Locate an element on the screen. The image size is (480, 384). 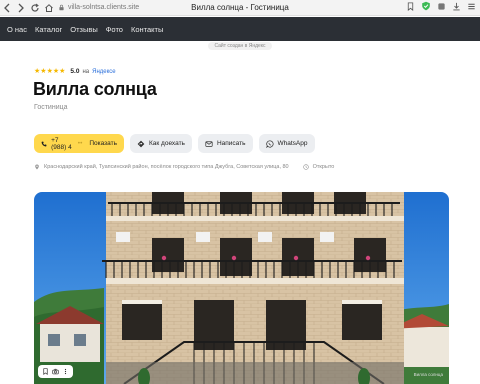
location-pin-icon is located at coordinates (37, 167).